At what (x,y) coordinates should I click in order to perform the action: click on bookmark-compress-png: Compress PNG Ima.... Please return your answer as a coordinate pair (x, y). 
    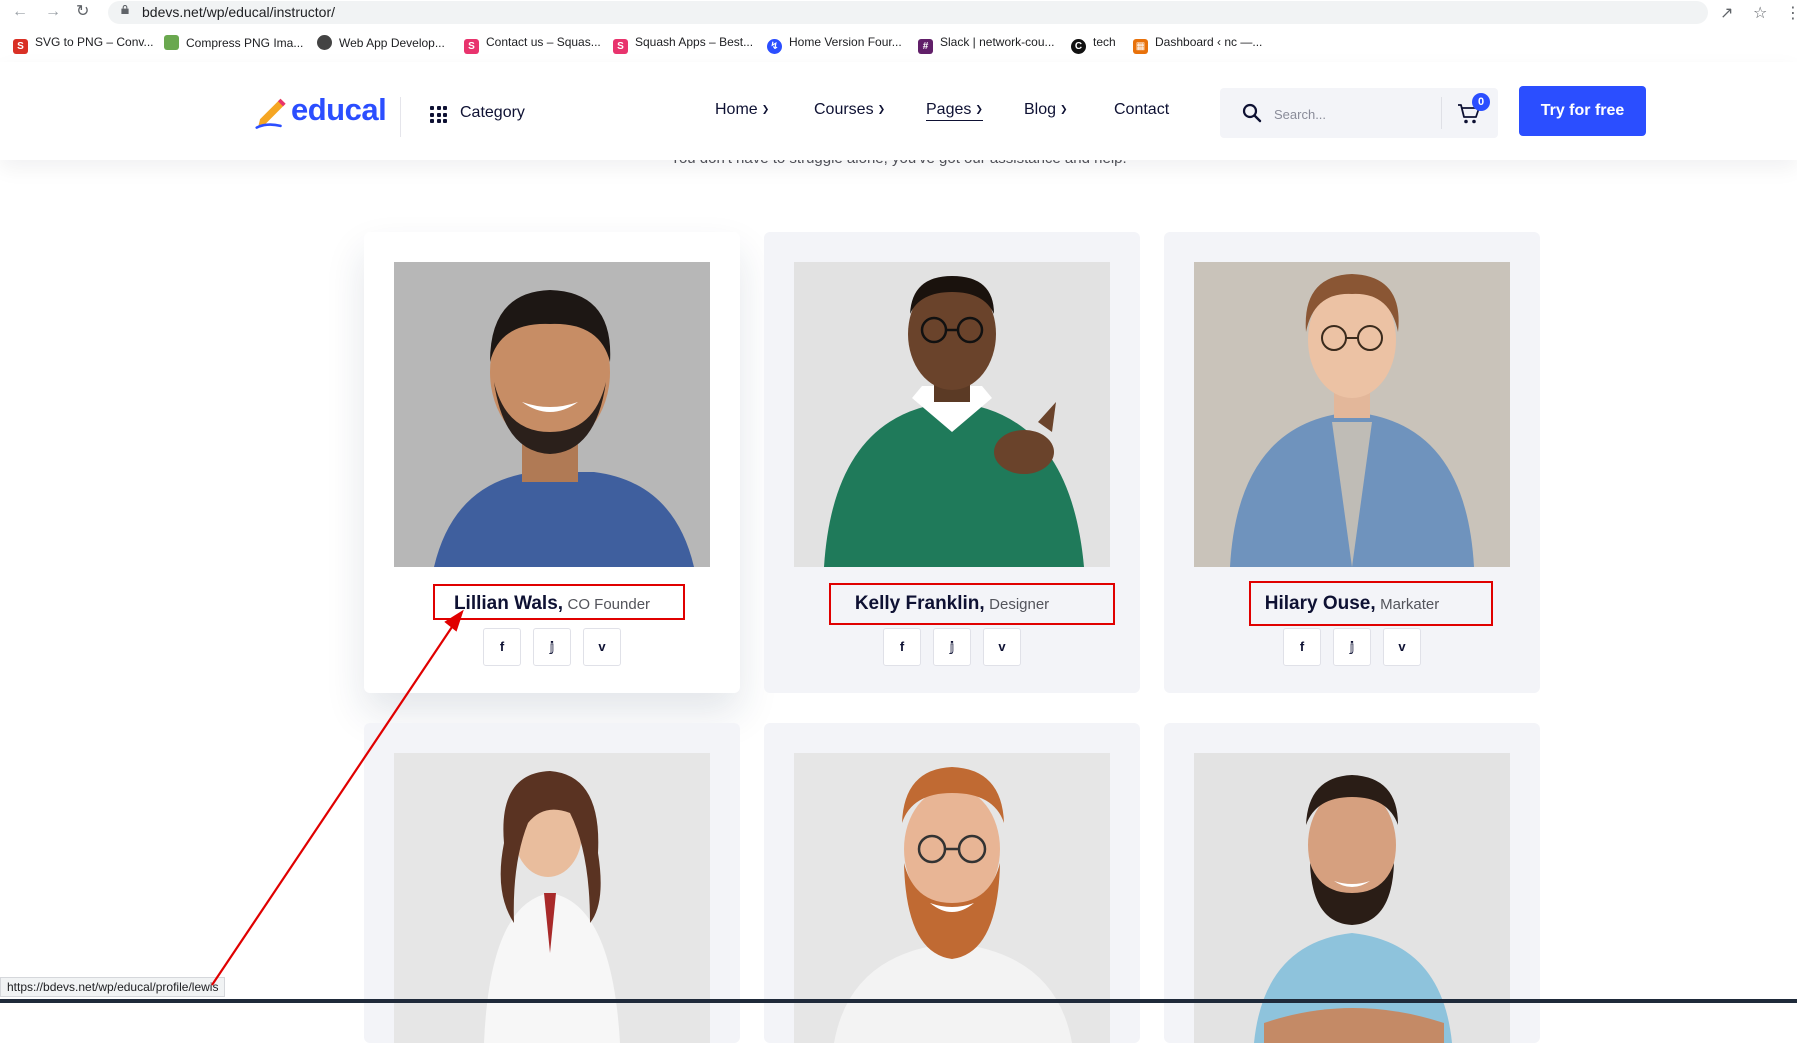
    Looking at the image, I should click on (233, 42).